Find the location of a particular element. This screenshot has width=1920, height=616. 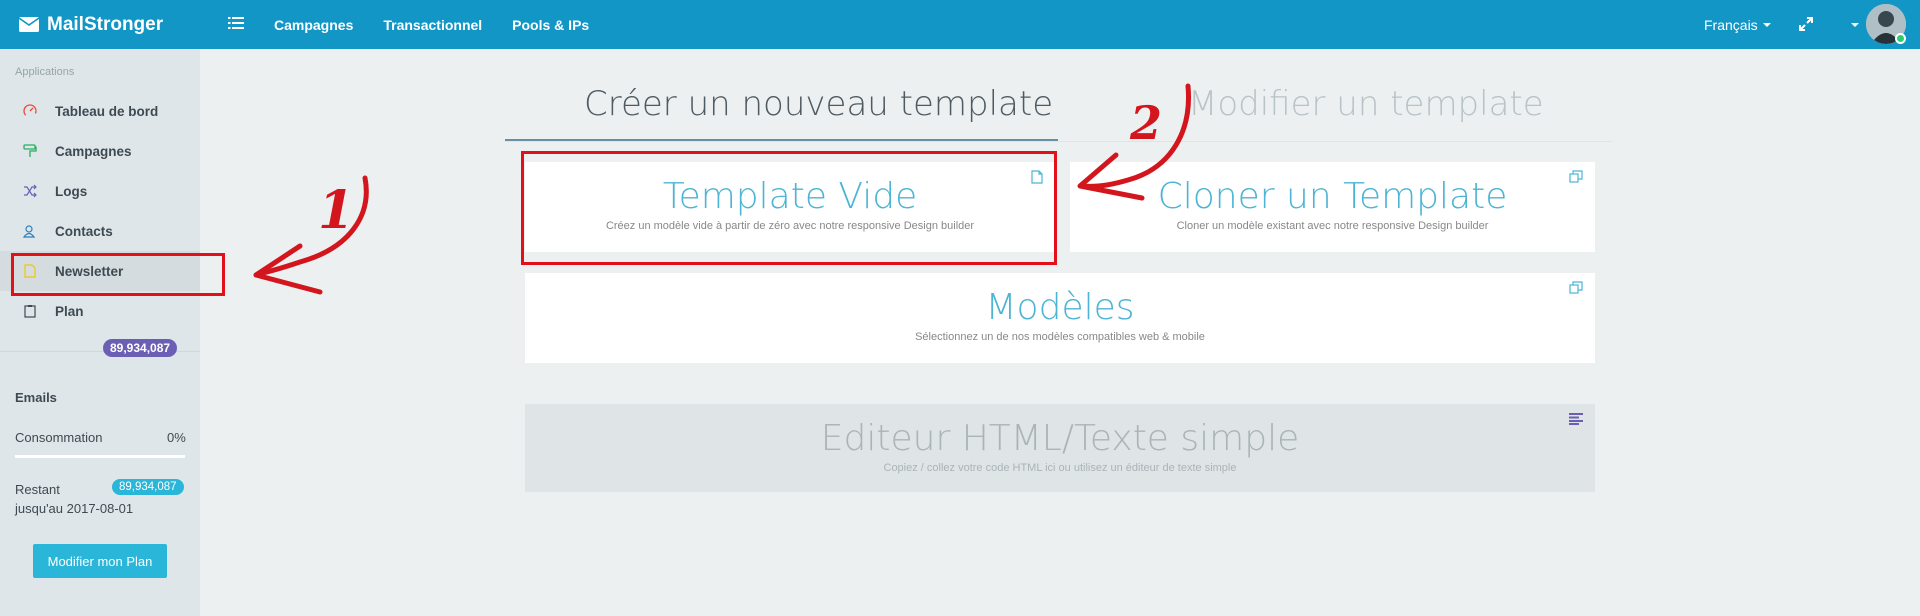

arrow-1-head is located at coordinates (288, 269).